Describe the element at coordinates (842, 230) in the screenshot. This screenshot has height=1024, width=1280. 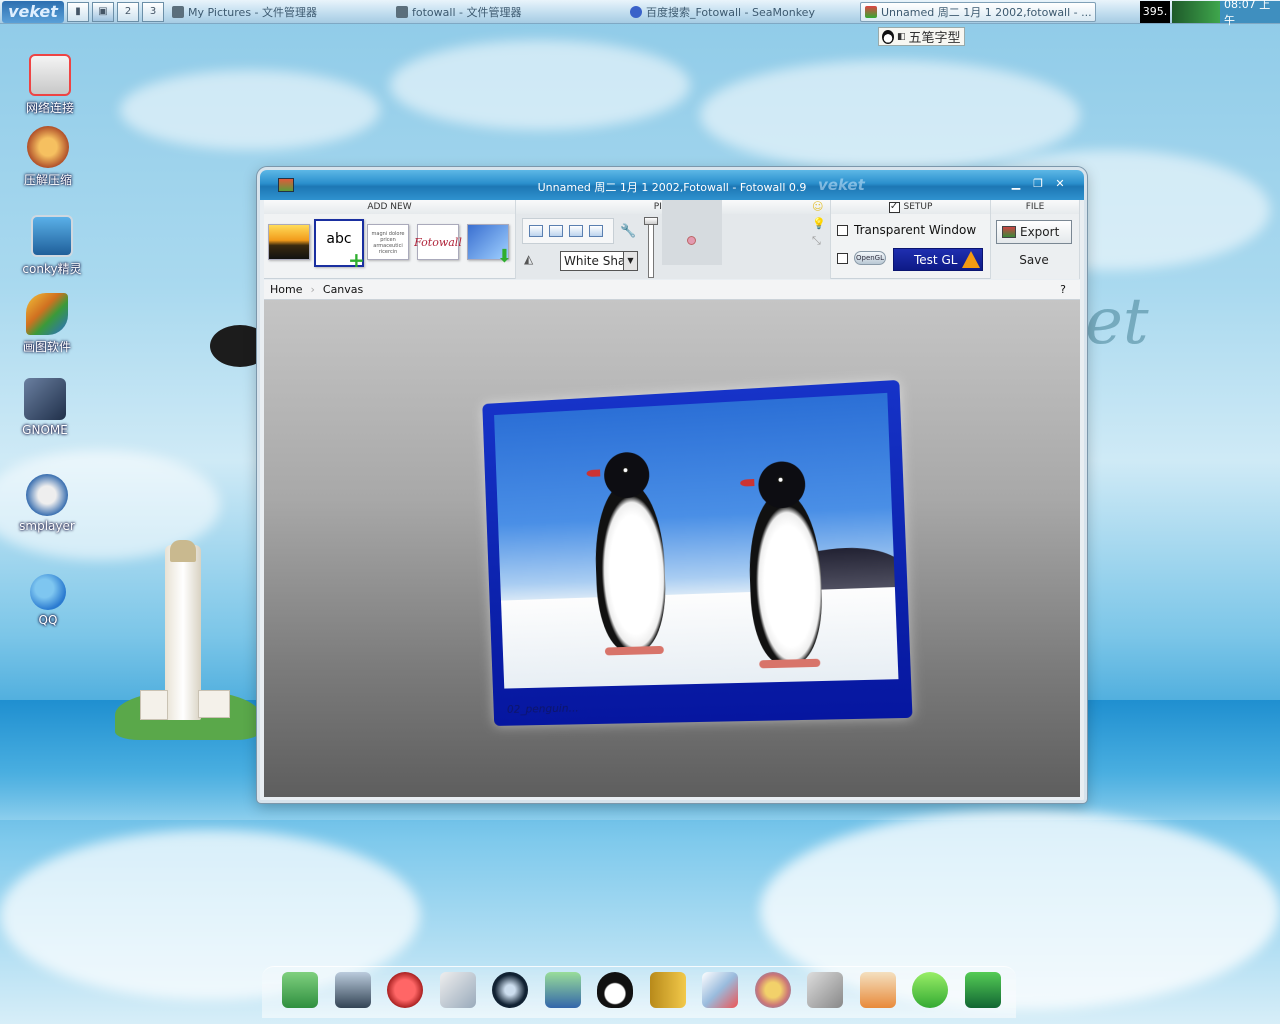
I see `transparent-window-checkbox` at that location.